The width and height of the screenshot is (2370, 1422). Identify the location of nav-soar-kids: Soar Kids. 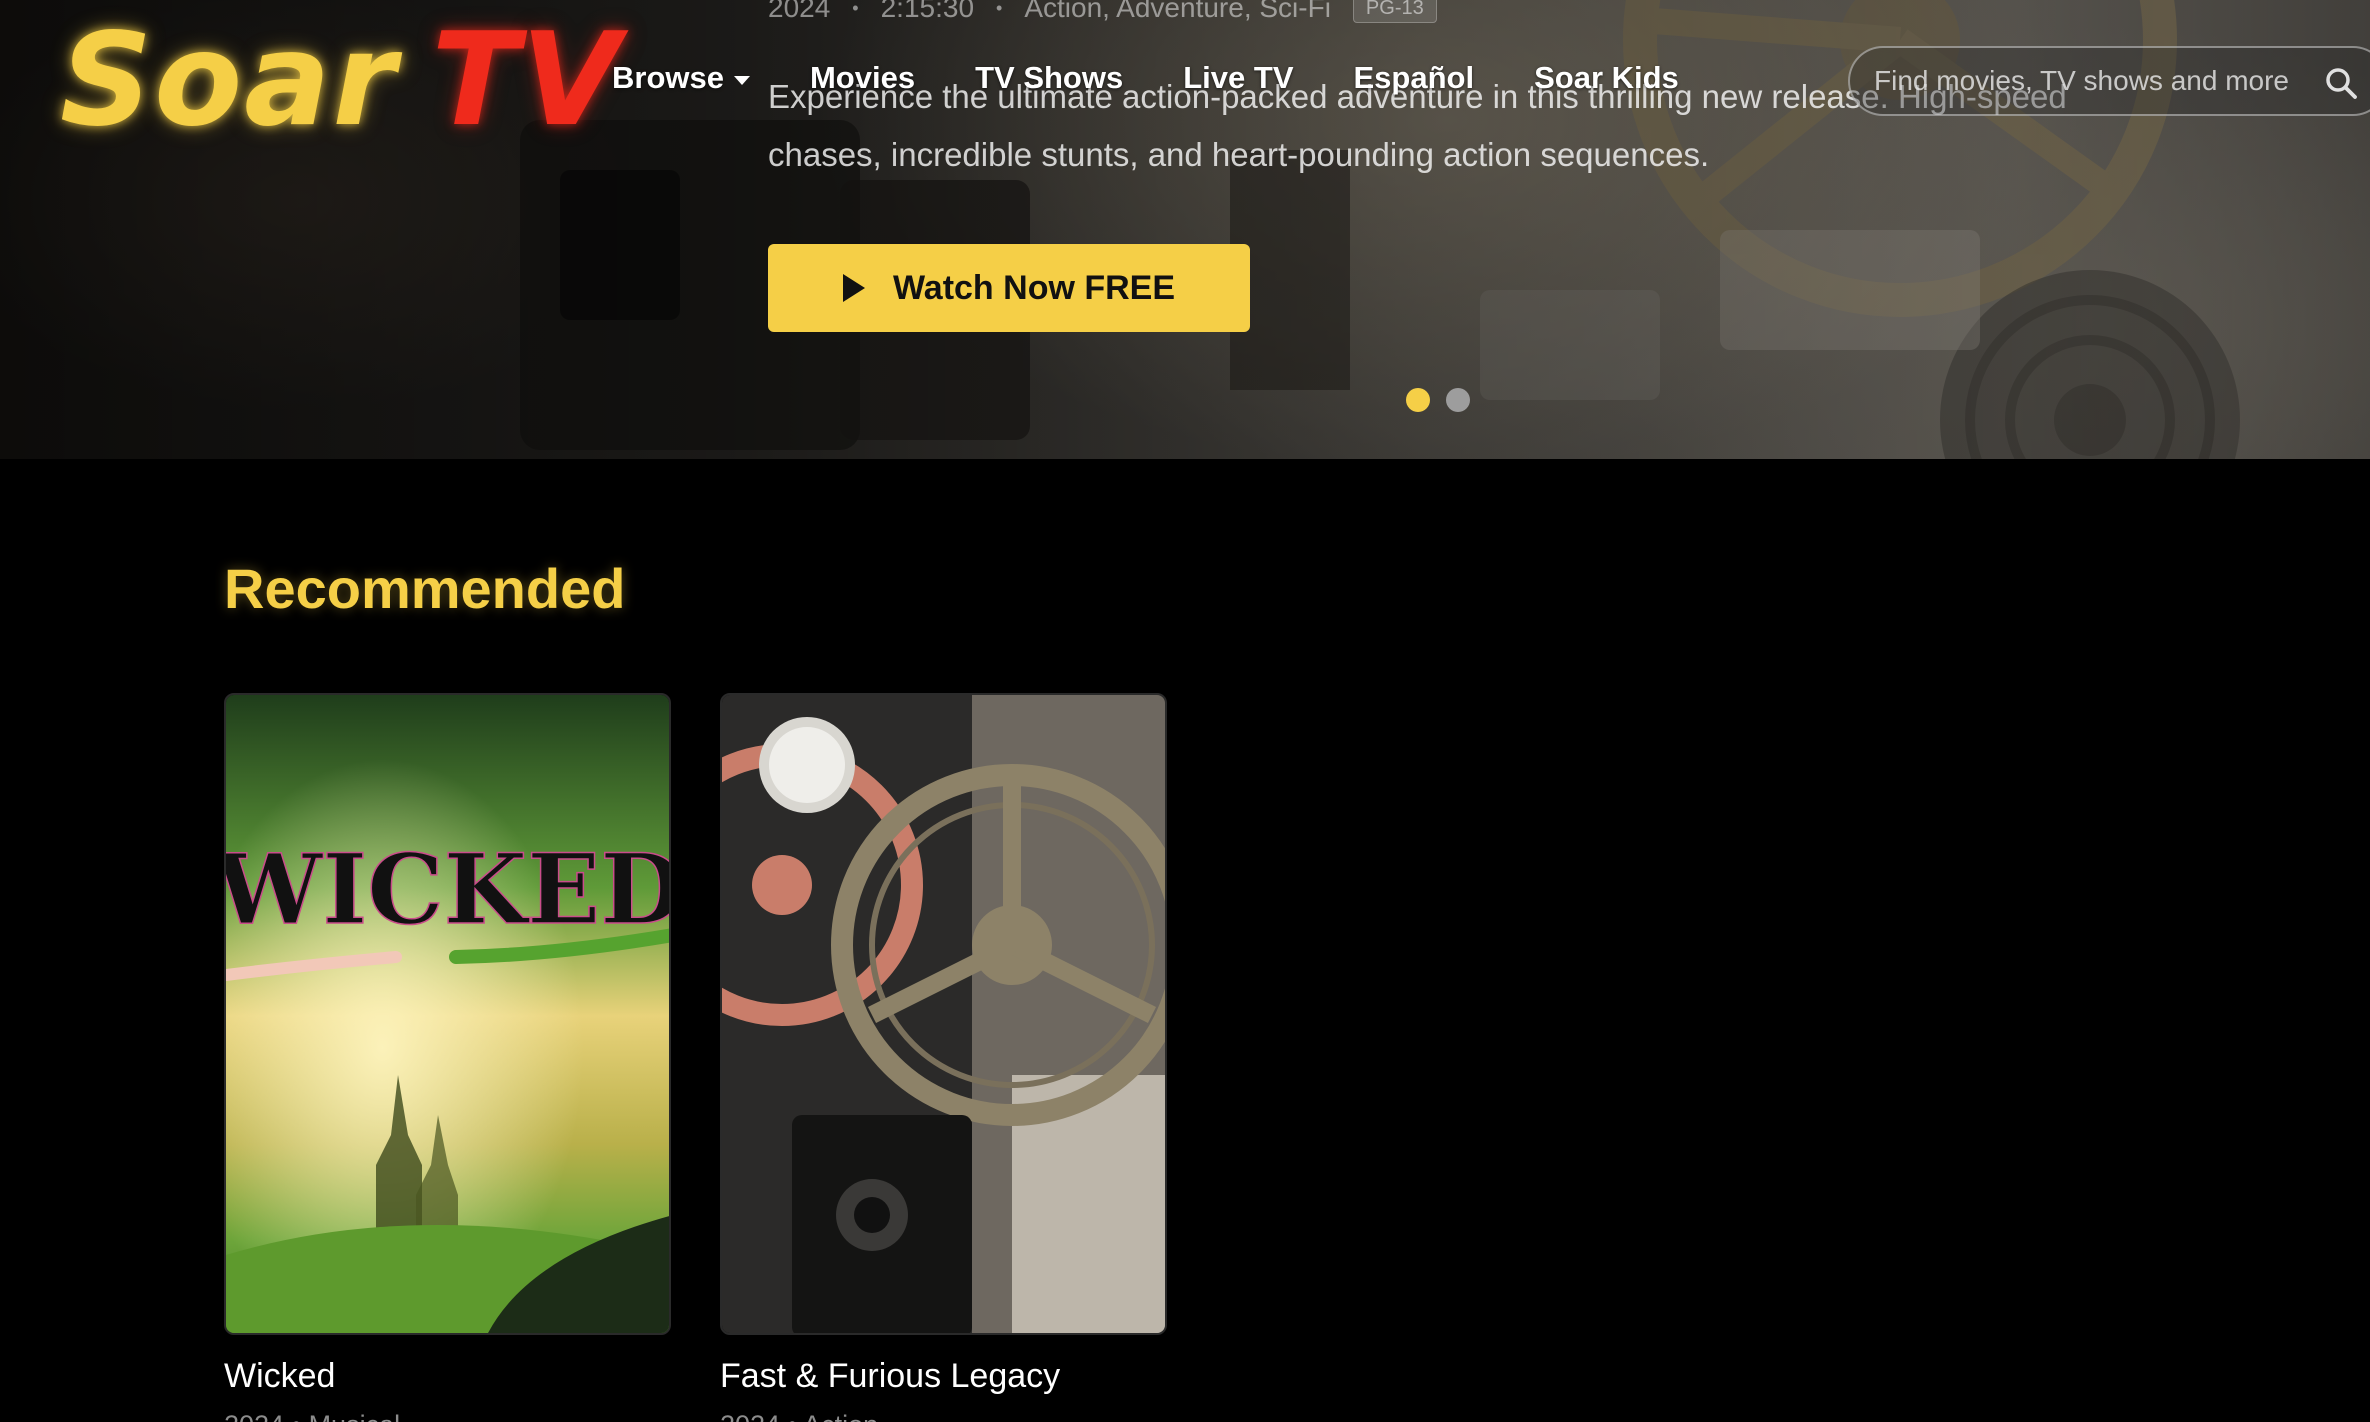
(1606, 78).